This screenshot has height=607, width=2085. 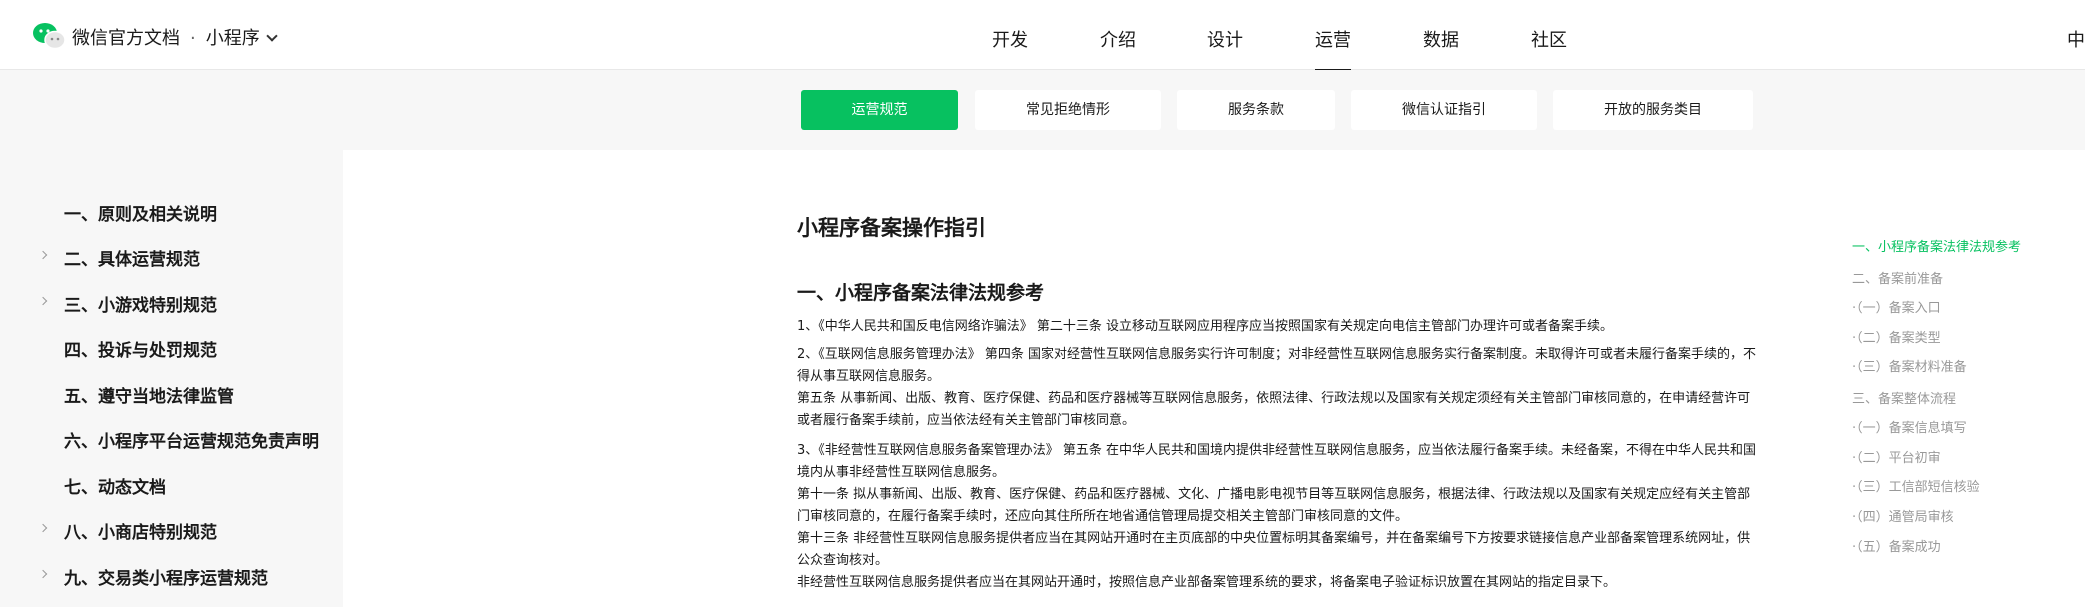 I want to click on section-heading: 一、小程序备案法律法规参考, so click(x=921, y=293).